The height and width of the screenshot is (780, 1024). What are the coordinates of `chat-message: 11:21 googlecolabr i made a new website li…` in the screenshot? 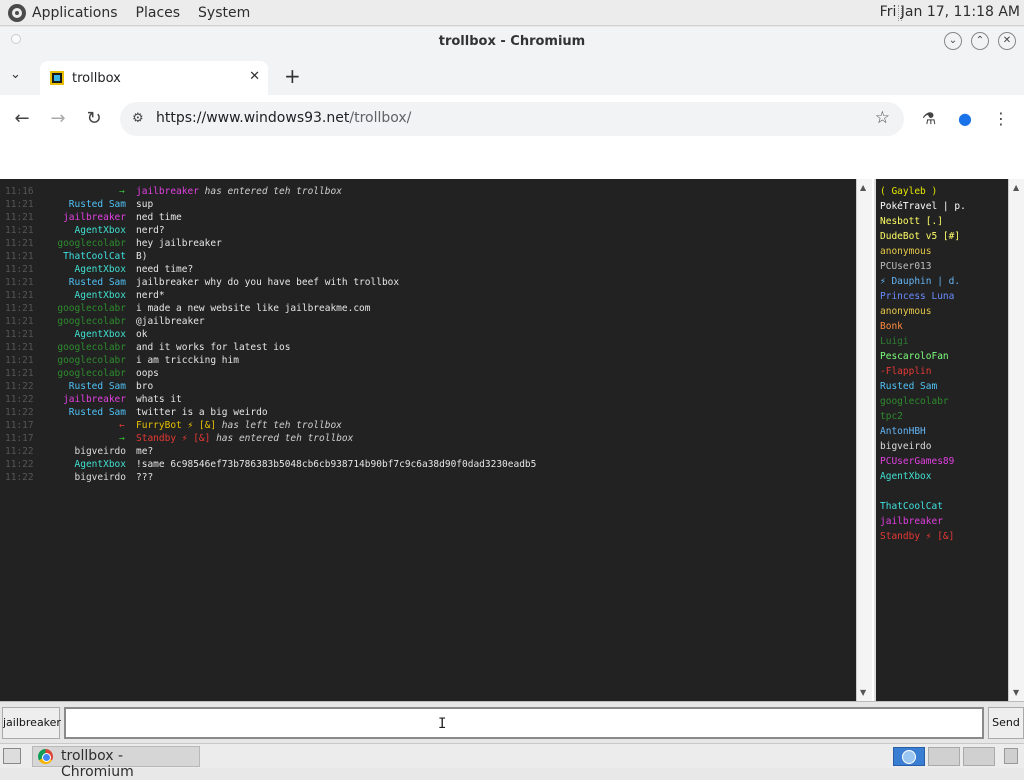 It's located at (428, 308).